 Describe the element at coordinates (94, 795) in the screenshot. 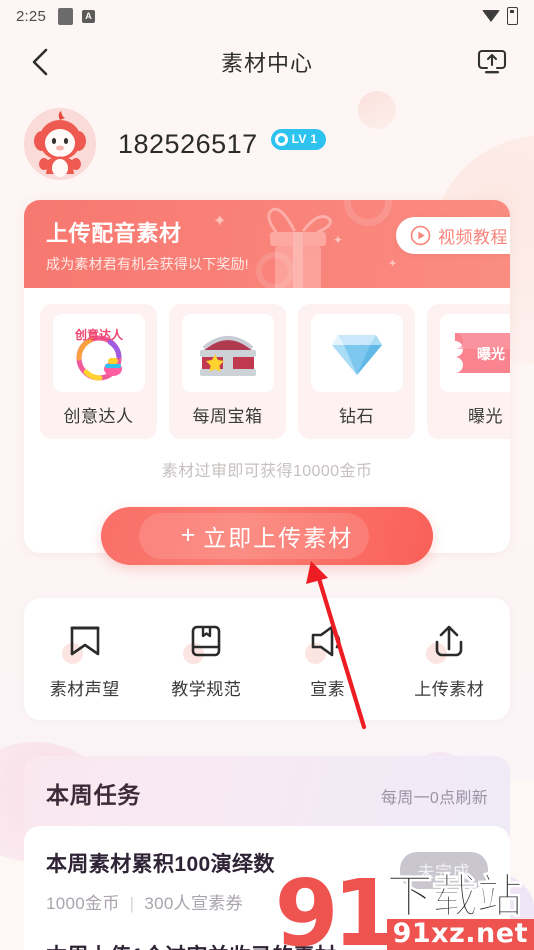

I see `tasks-title: 本周任务` at that location.